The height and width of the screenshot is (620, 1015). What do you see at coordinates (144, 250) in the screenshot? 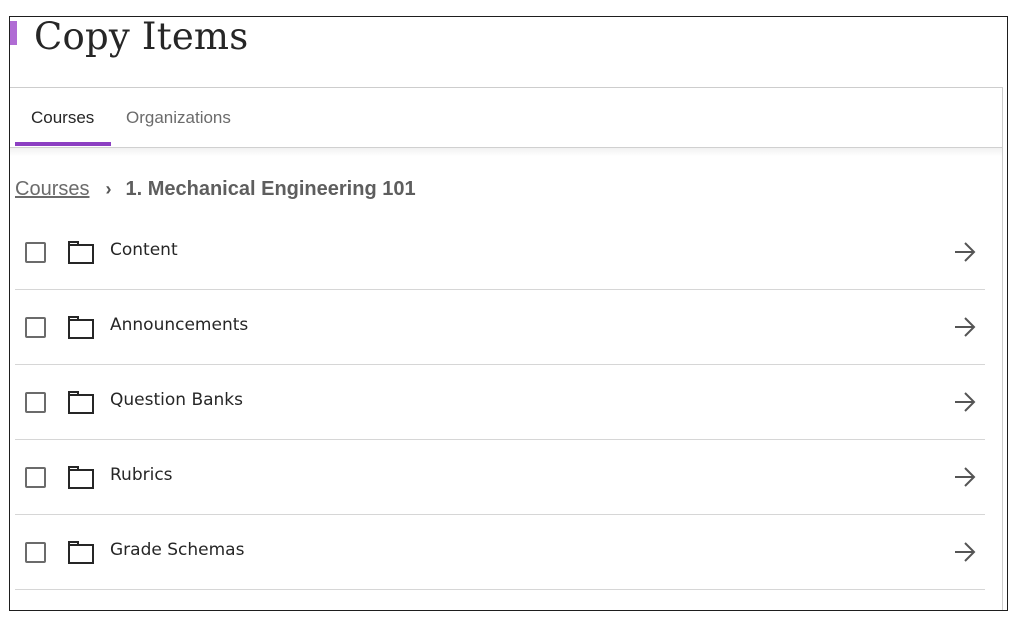
I see `list-item-label: Content` at bounding box center [144, 250].